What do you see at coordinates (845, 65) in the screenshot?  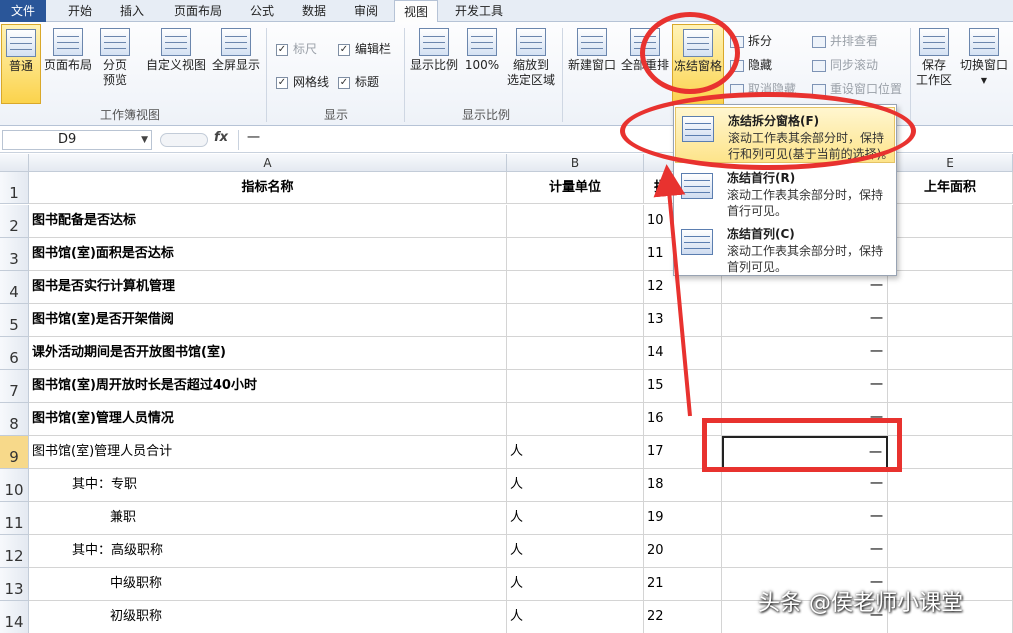 I see `sync-scroll-button: 同步滚动` at bounding box center [845, 65].